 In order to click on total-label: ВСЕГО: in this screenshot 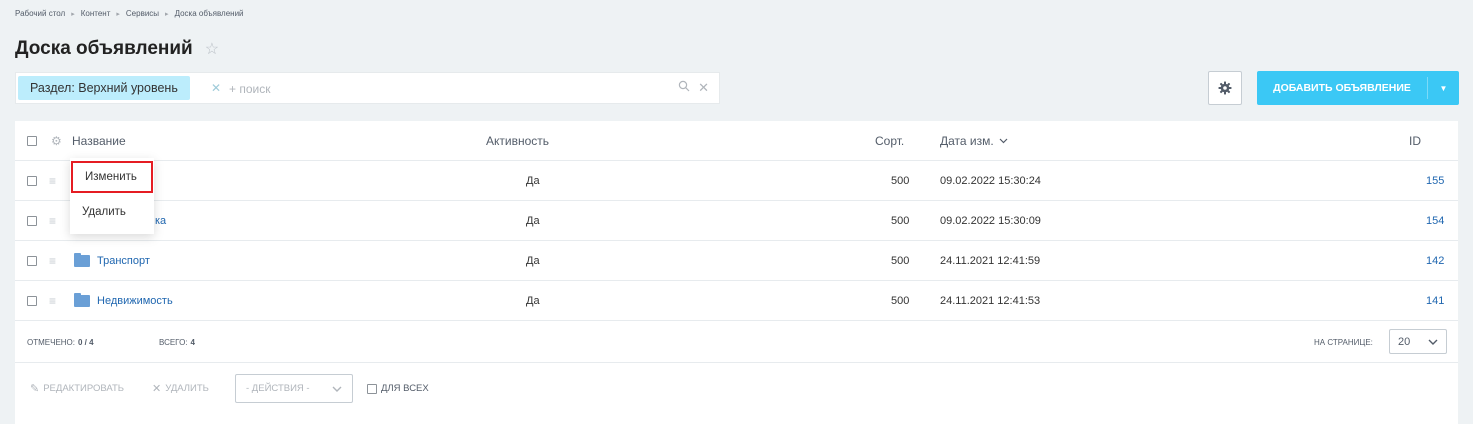, I will do `click(173, 342)`.